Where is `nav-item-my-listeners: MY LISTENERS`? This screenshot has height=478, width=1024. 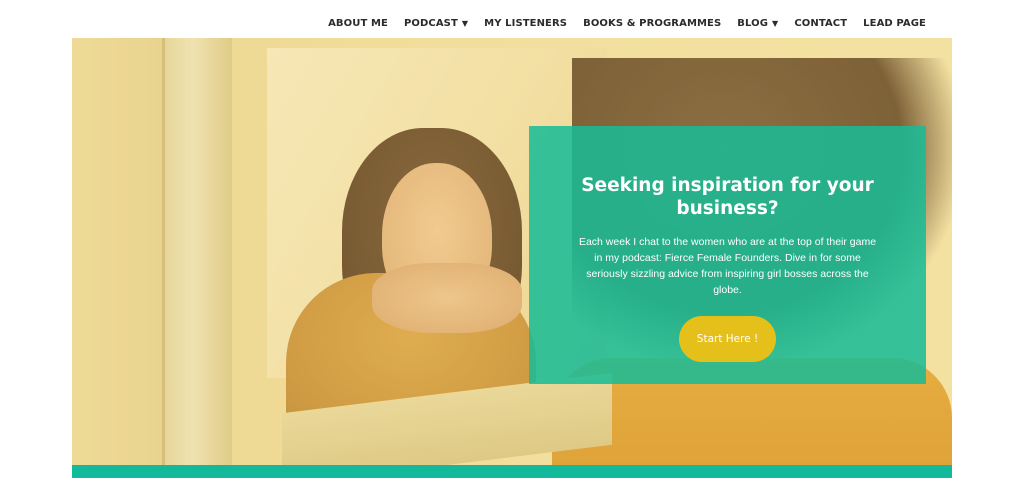
nav-item-my-listeners: MY LISTENERS is located at coordinates (525, 23).